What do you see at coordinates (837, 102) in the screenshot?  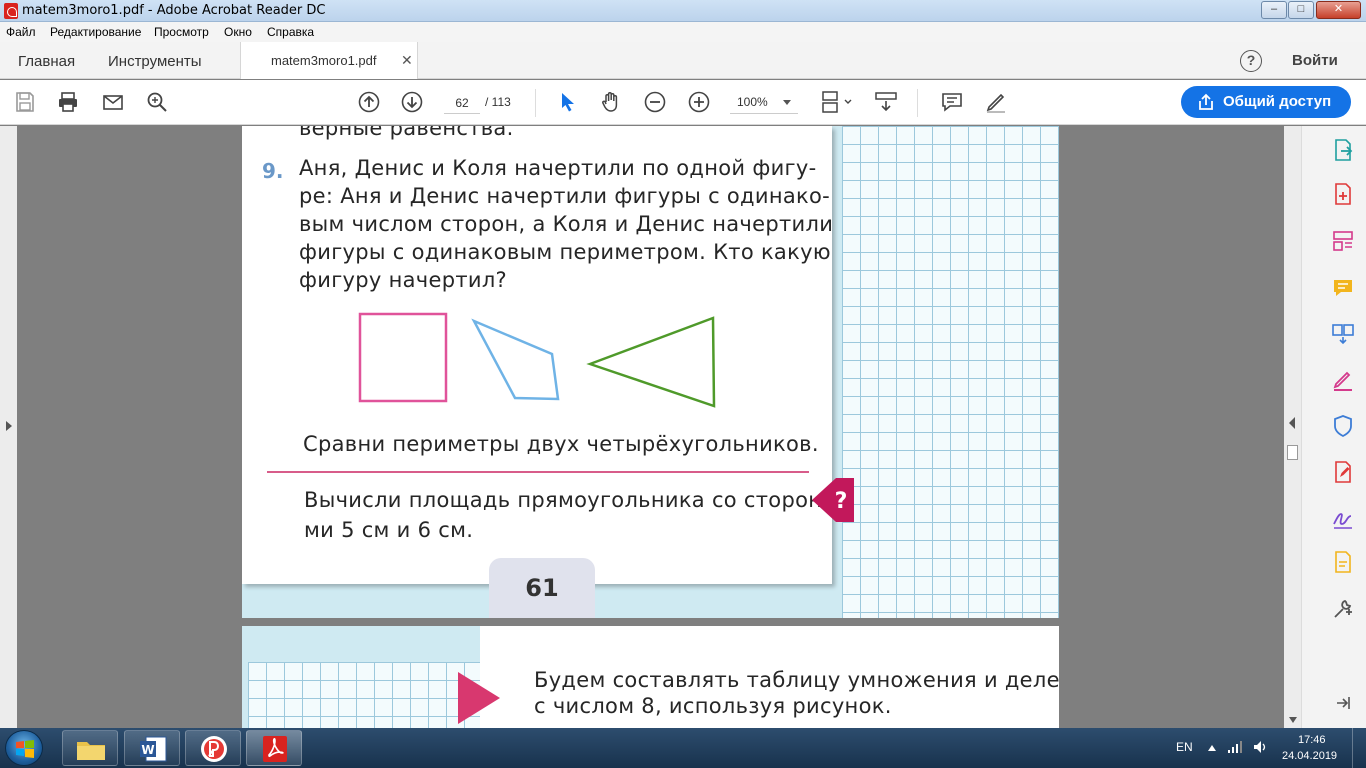 I see `page-display-icon` at bounding box center [837, 102].